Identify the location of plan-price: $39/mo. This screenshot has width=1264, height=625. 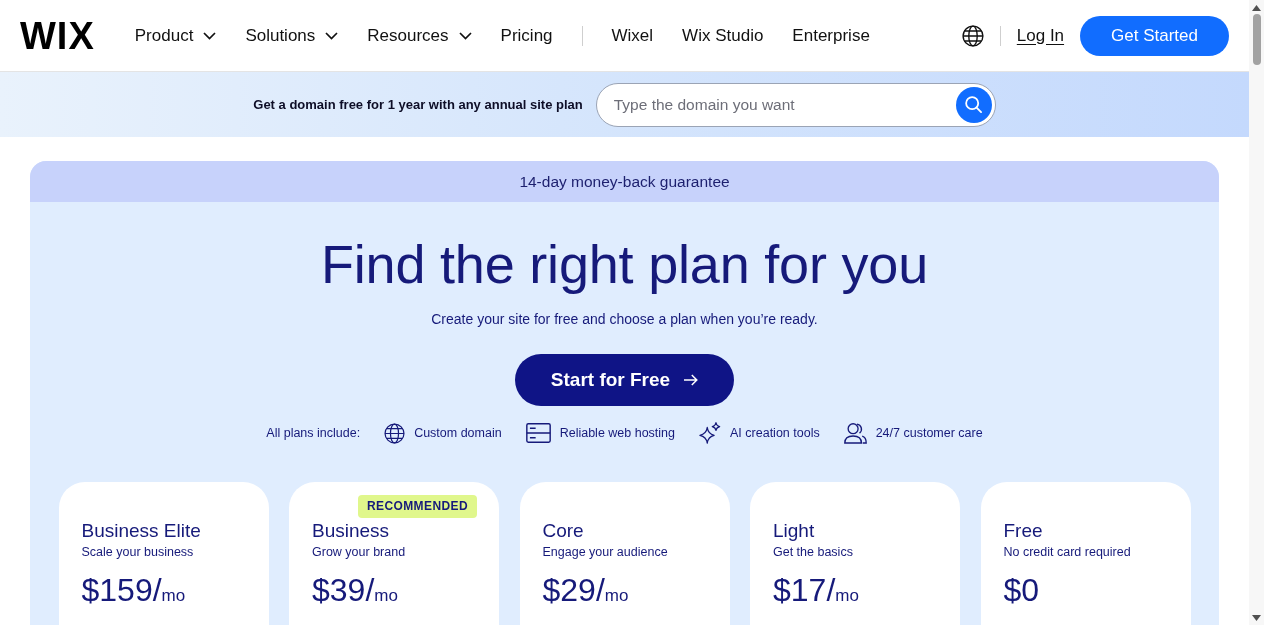
(355, 591).